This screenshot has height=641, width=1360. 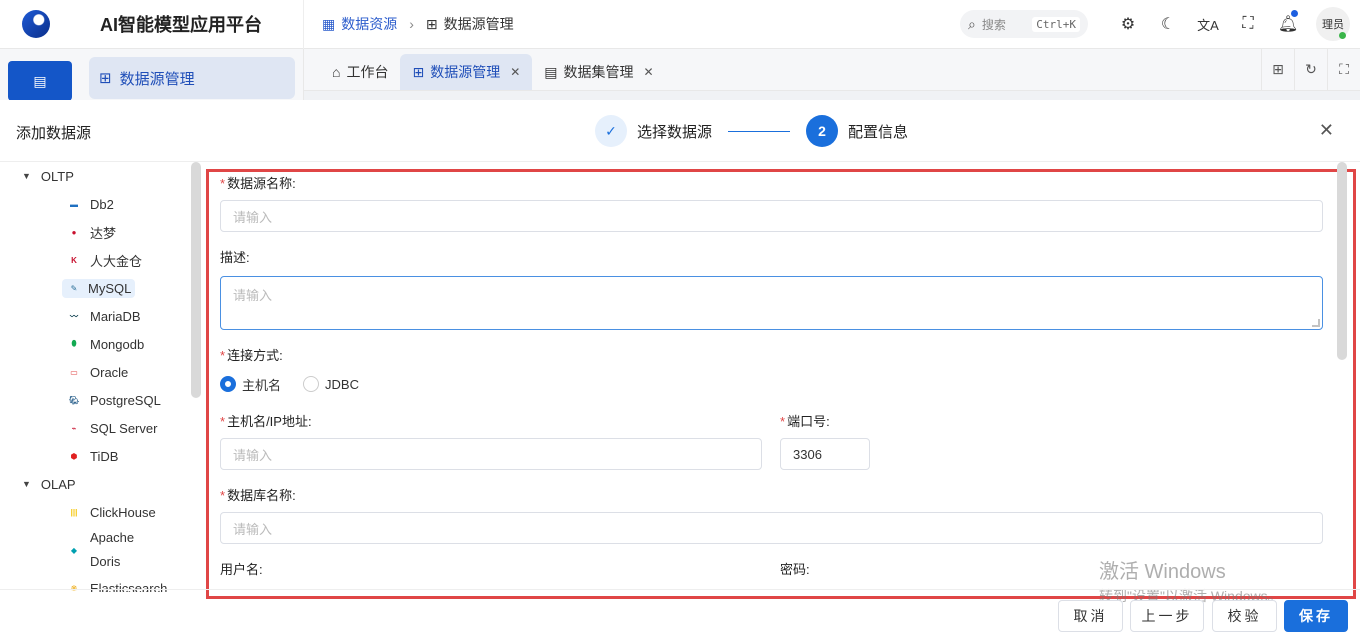 What do you see at coordinates (74, 288) in the screenshot?
I see `mysql-icon: ✎` at bounding box center [74, 288].